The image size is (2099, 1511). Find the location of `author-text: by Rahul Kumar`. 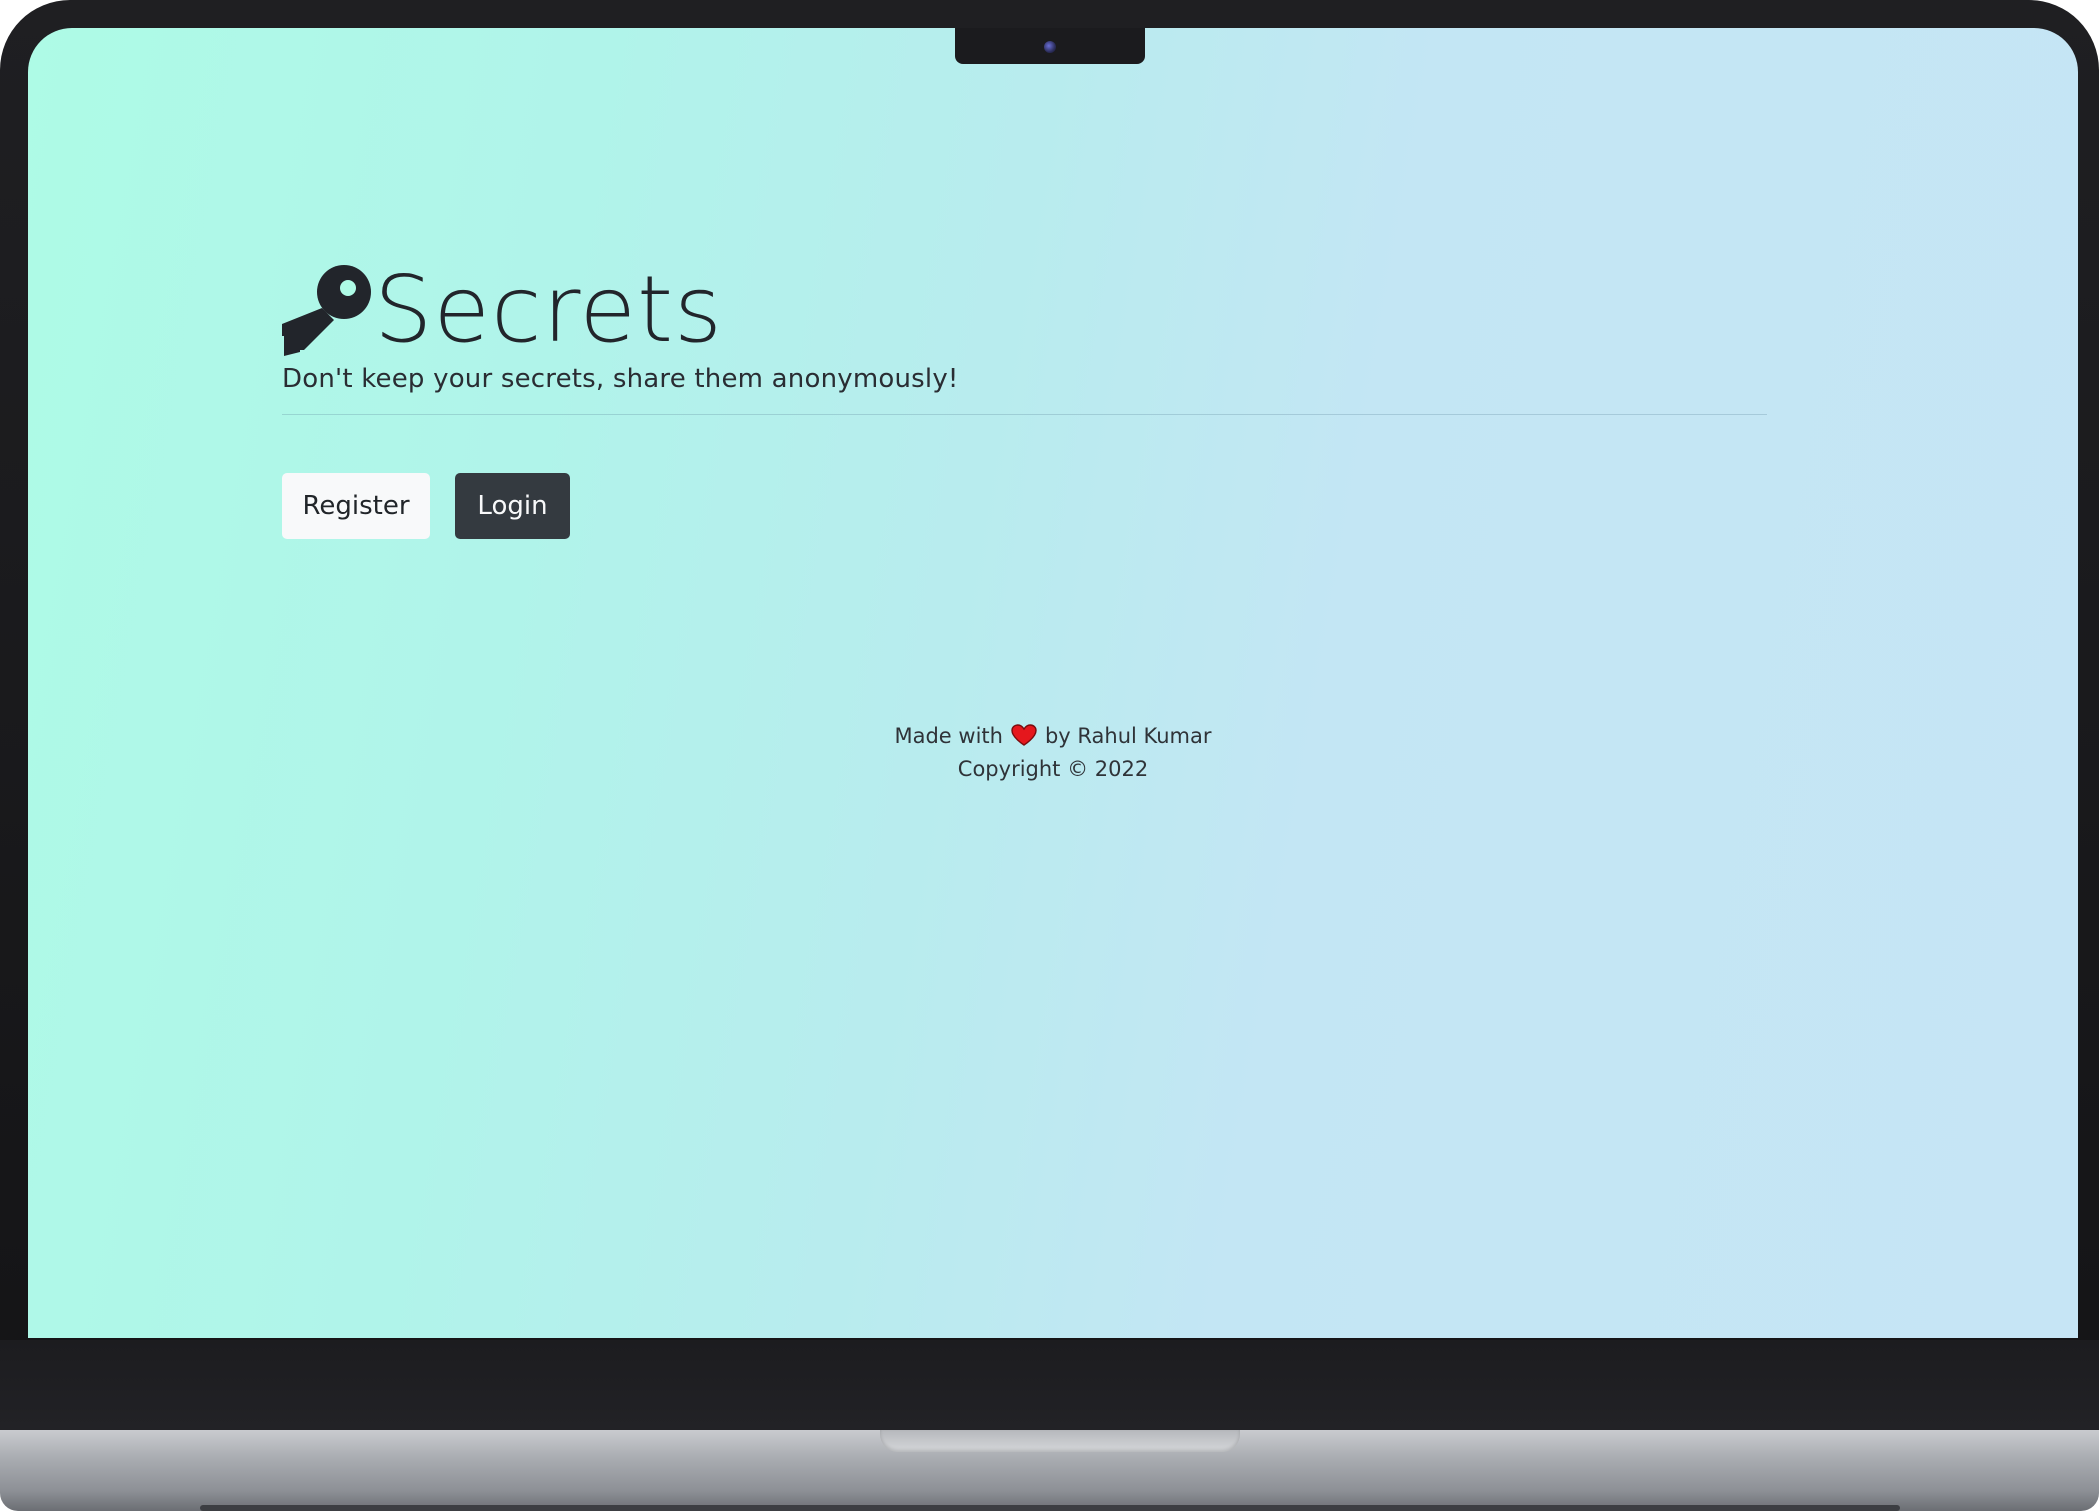

author-text: by Rahul Kumar is located at coordinates (1128, 736).